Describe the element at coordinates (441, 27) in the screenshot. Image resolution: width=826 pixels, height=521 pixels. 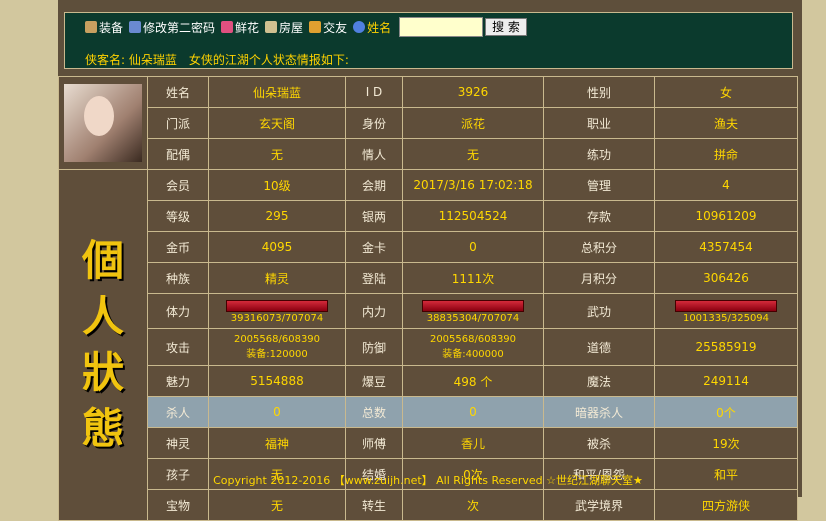
I see `name-search-input` at that location.